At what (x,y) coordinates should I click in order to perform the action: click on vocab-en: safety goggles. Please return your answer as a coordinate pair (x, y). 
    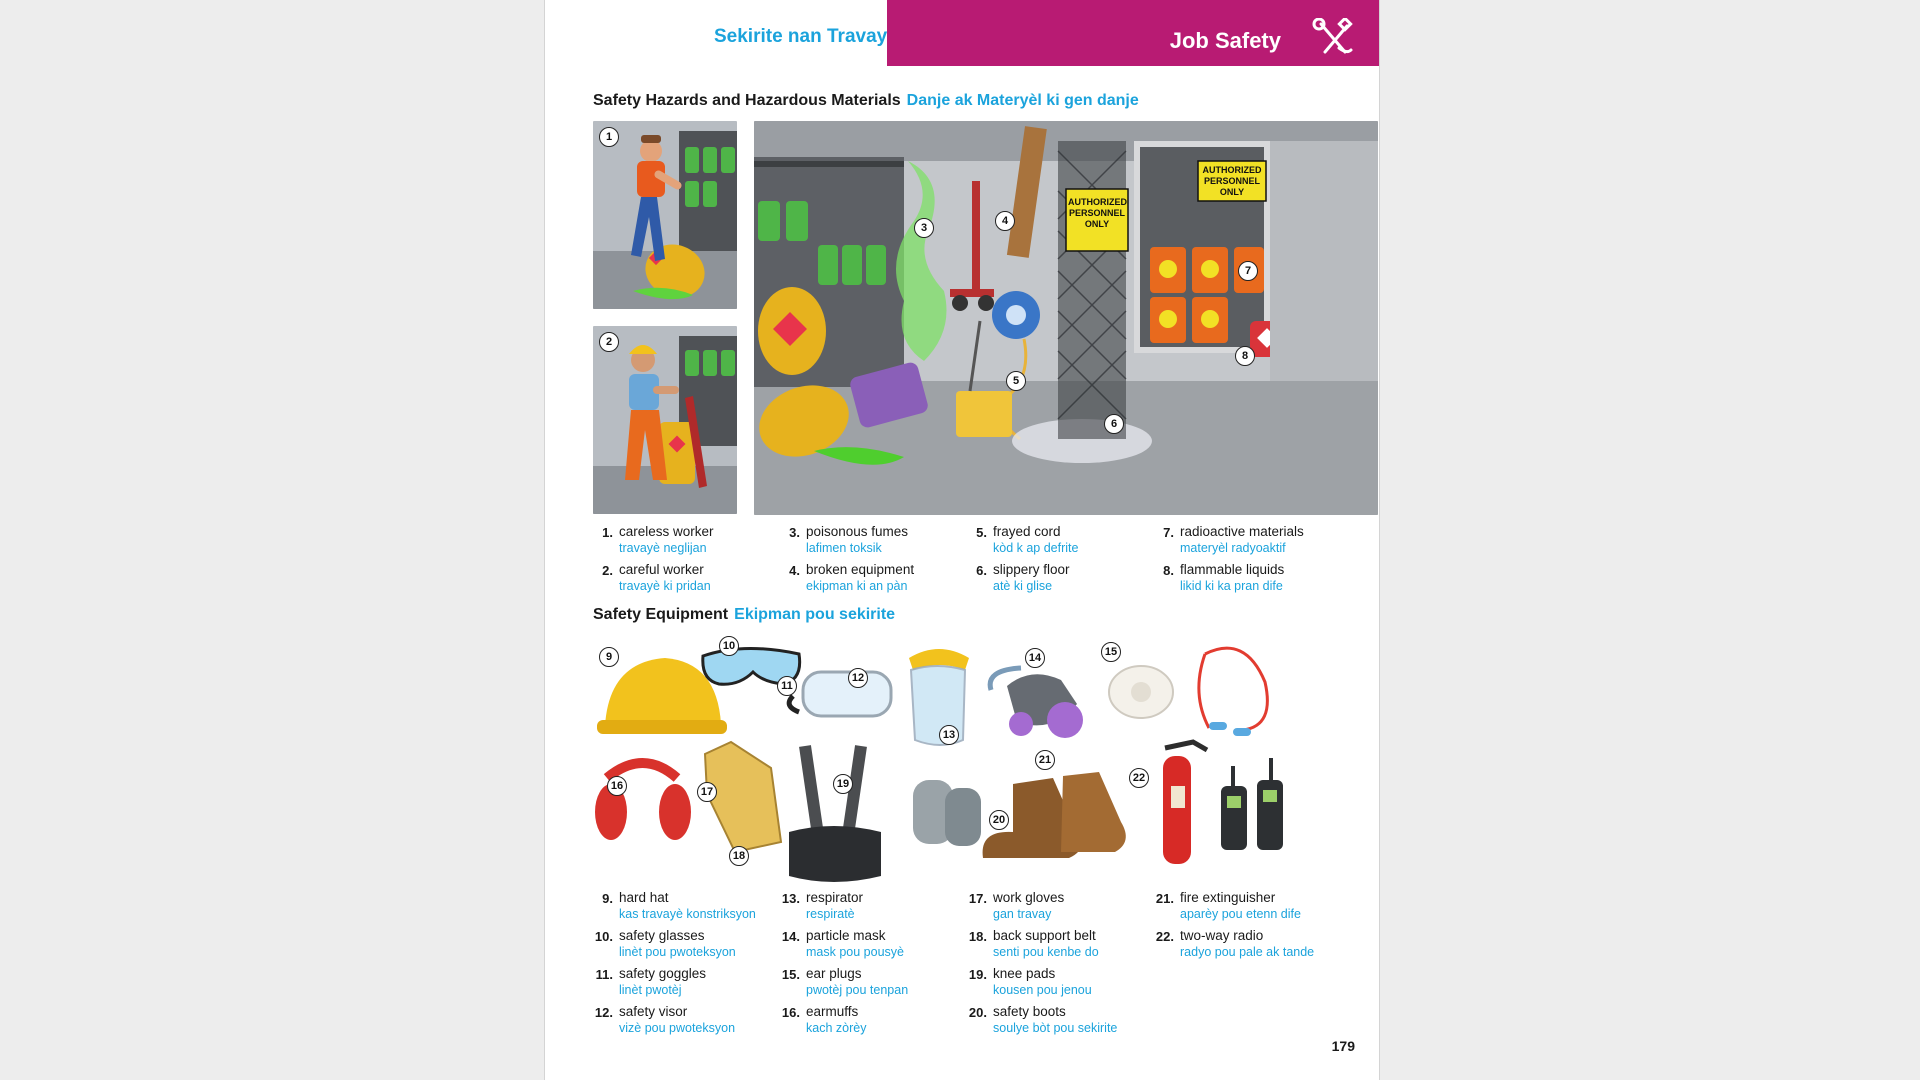
    Looking at the image, I should click on (663, 973).